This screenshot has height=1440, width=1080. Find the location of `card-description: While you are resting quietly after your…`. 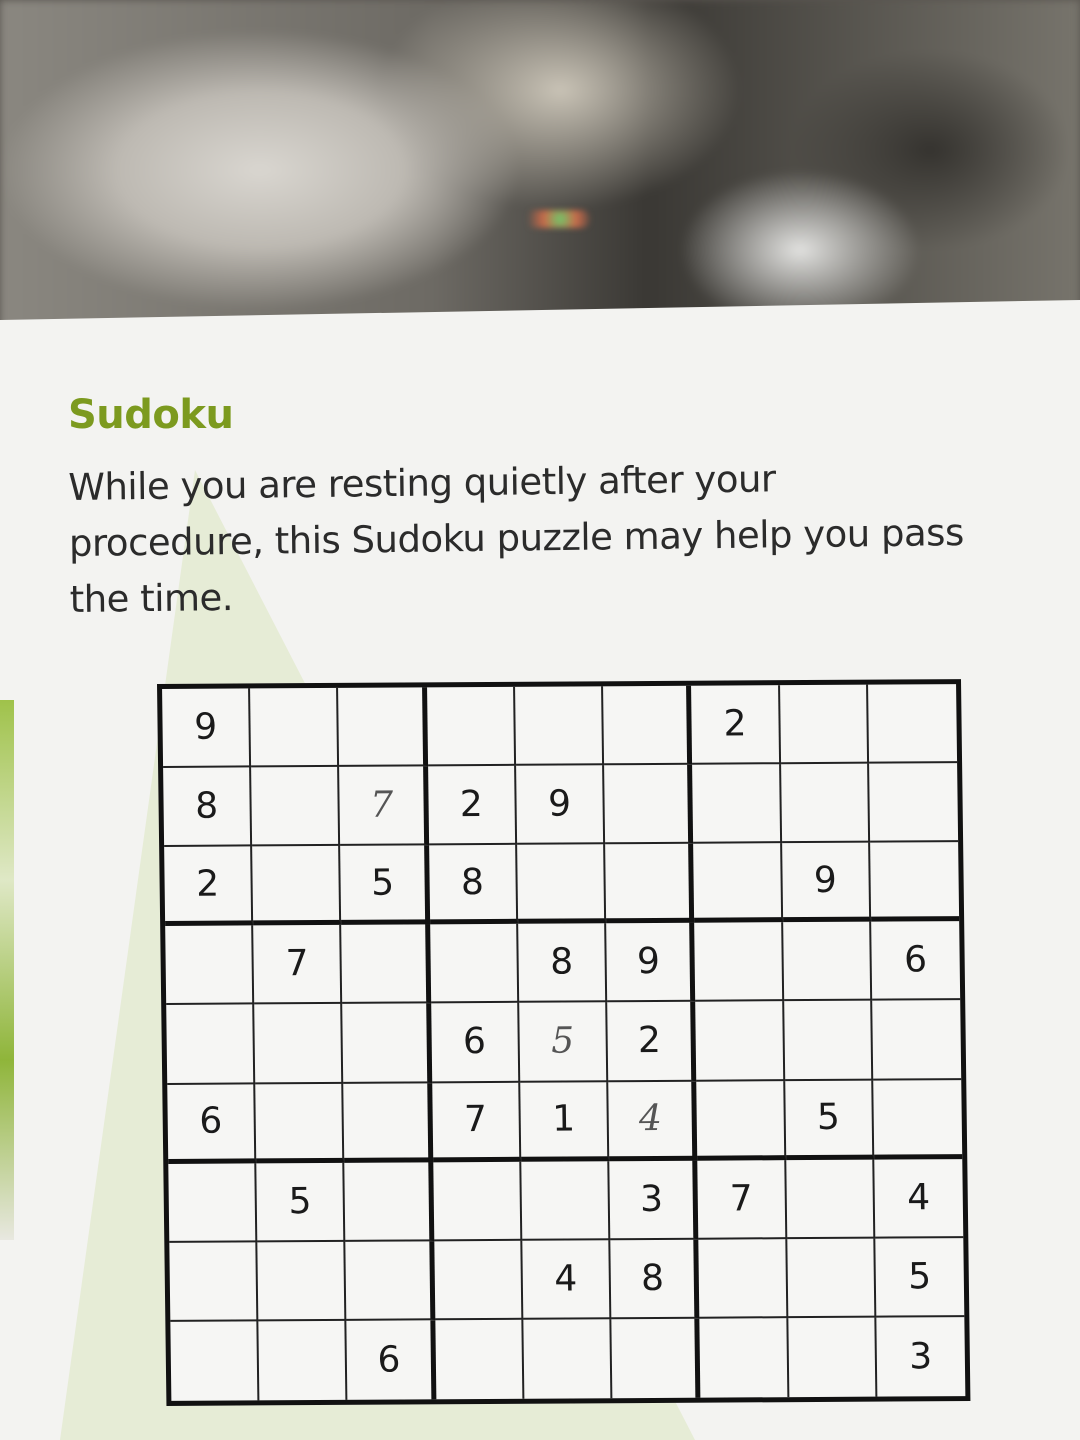

card-description: While you are resting quietly after your… is located at coordinates (516, 539).